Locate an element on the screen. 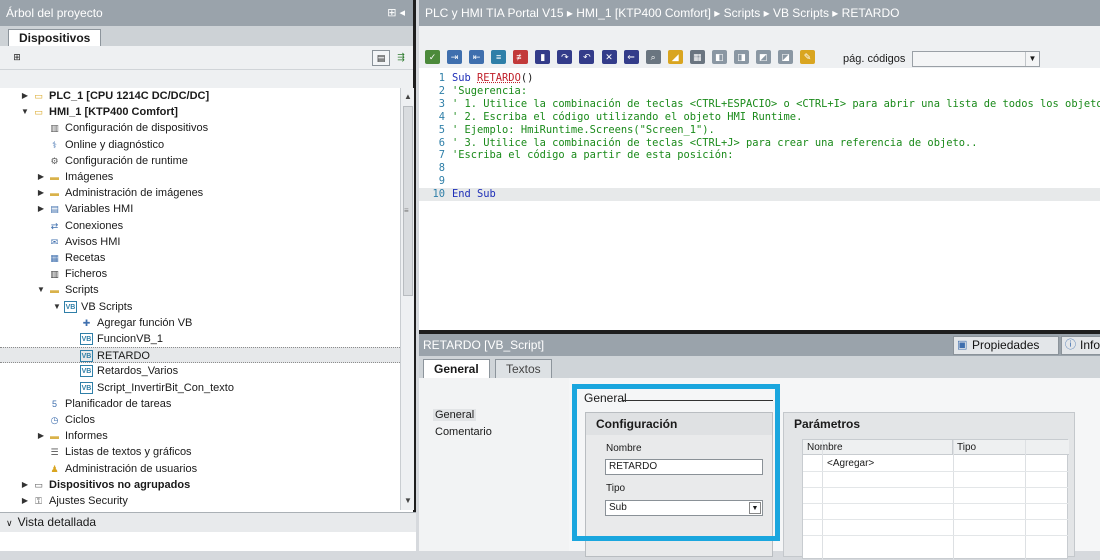 The image size is (1100, 560). tree-item: 5 Planificador de tareas is located at coordinates (200, 404).